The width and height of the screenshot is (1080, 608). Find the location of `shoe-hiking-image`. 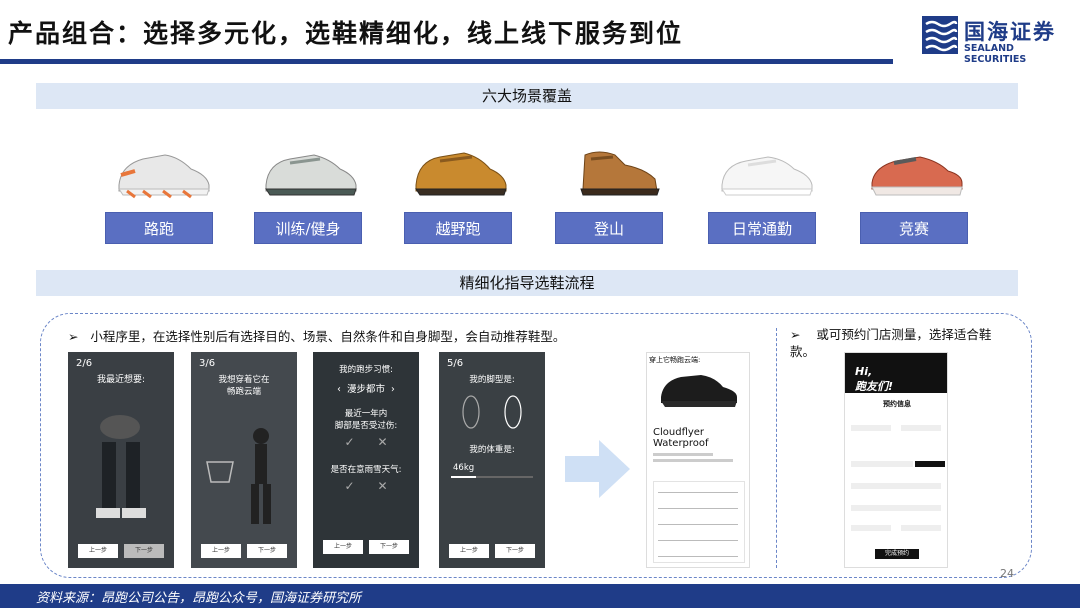

shoe-hiking-image is located at coordinates (620, 173).